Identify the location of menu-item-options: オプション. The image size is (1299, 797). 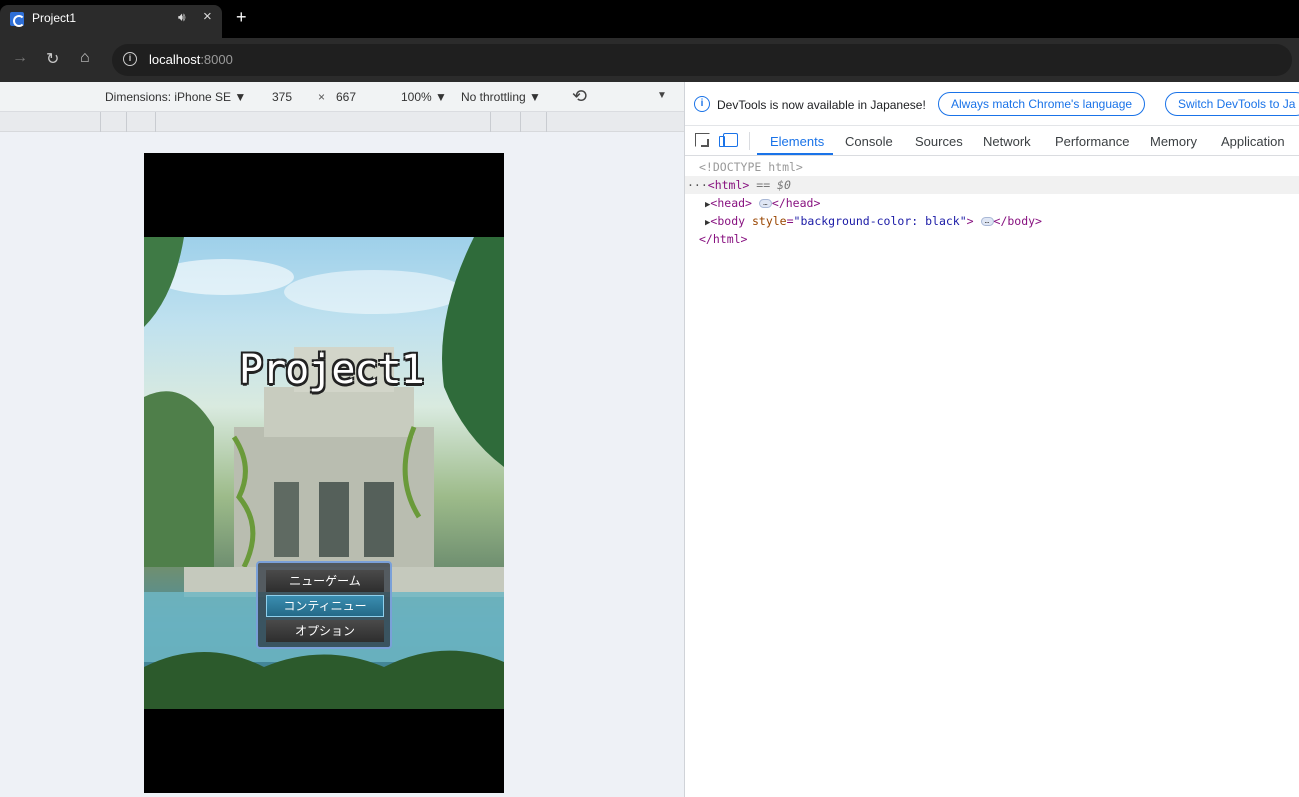
(325, 631).